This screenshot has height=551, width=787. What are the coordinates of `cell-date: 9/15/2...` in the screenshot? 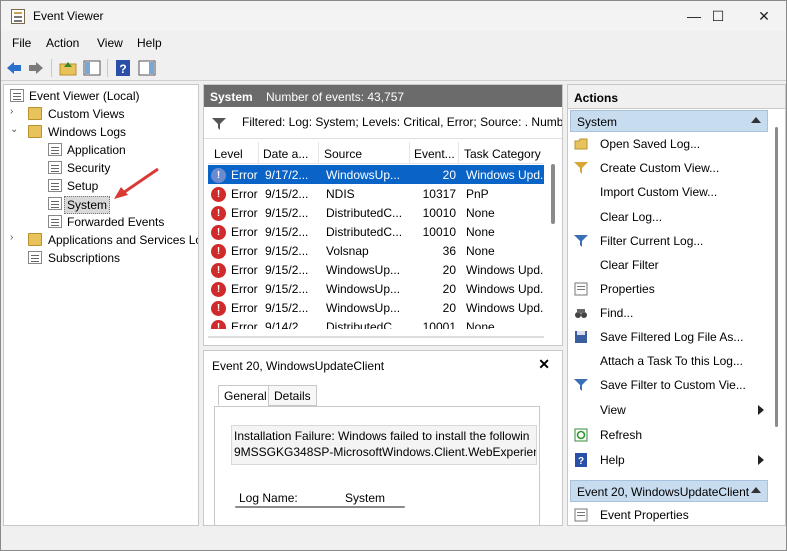 It's located at (287, 194).